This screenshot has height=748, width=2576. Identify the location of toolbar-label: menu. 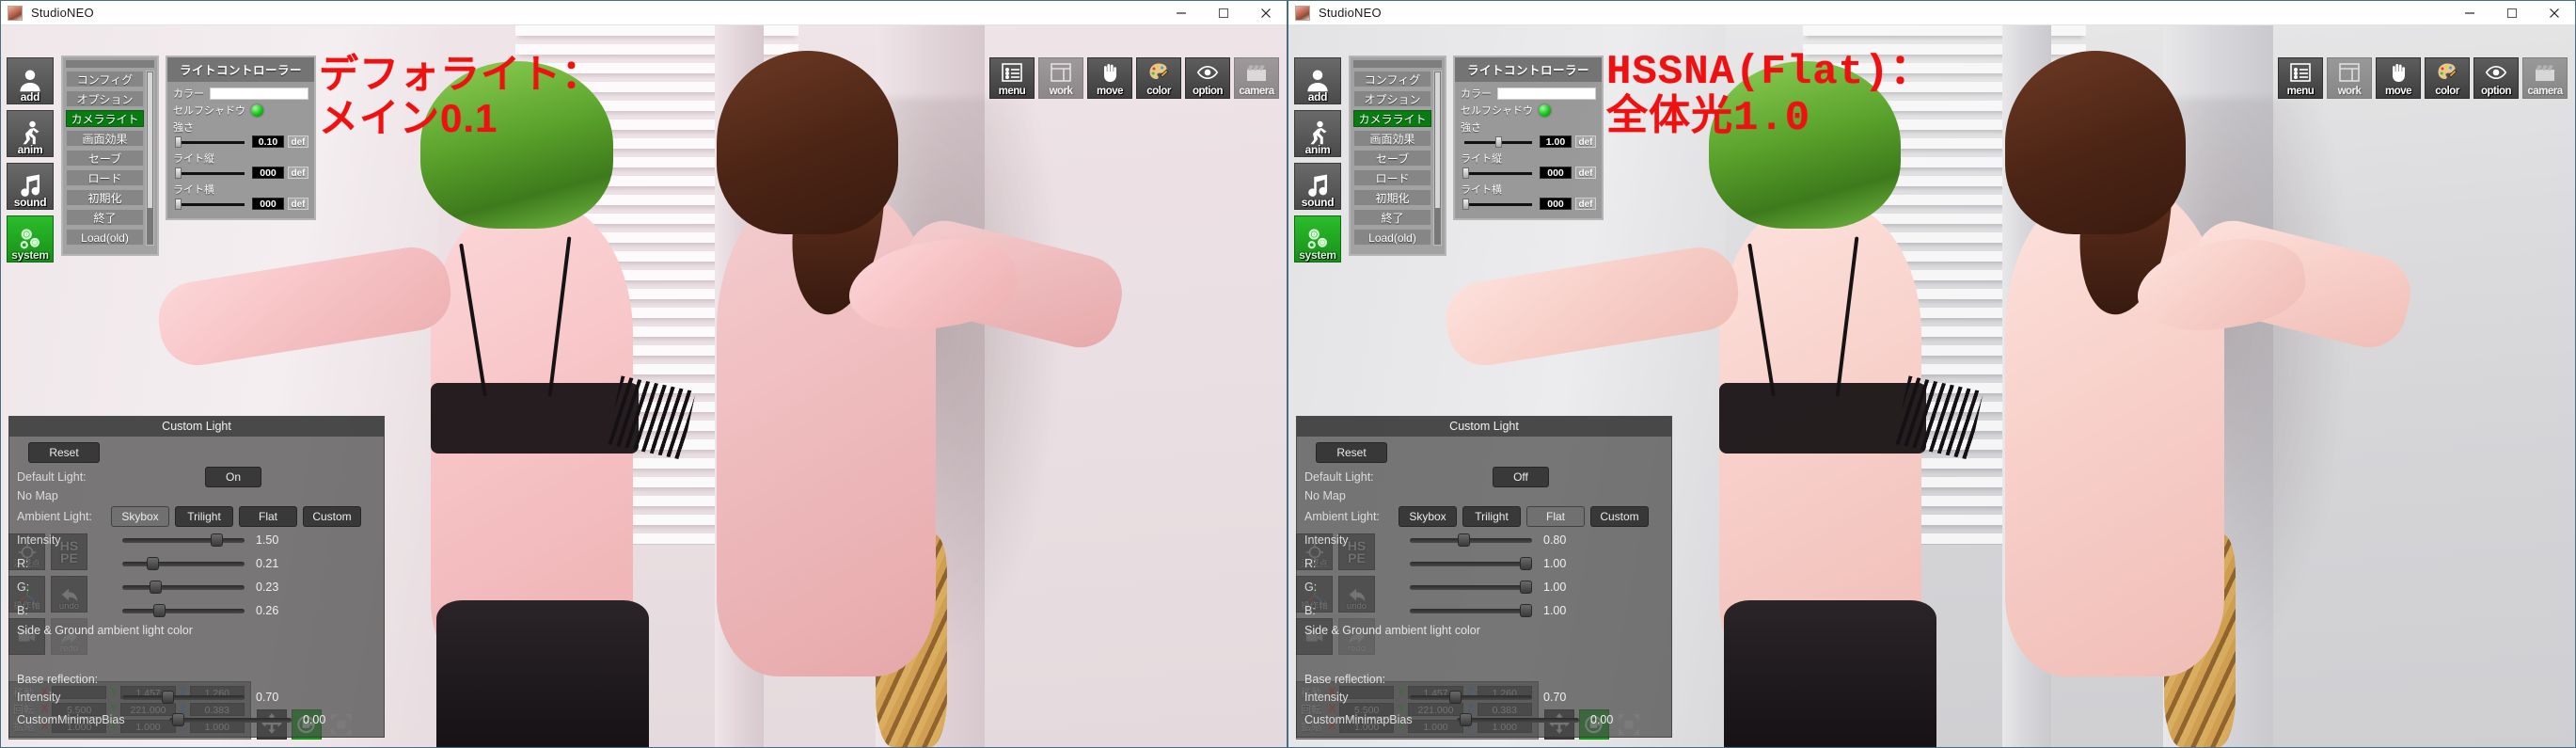
(2300, 91).